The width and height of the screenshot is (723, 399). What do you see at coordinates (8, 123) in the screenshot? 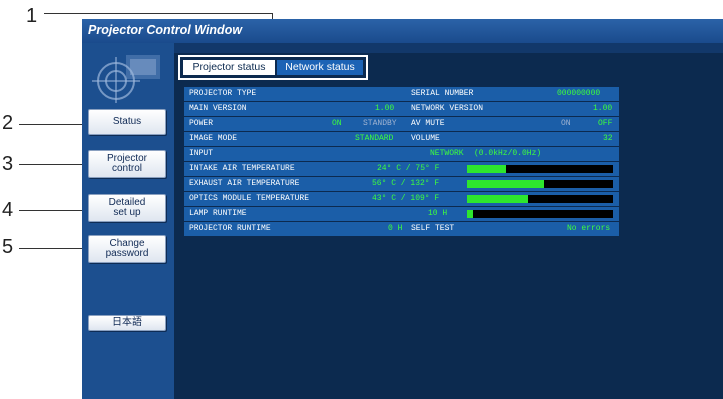
I see `callout-2: 2` at bounding box center [8, 123].